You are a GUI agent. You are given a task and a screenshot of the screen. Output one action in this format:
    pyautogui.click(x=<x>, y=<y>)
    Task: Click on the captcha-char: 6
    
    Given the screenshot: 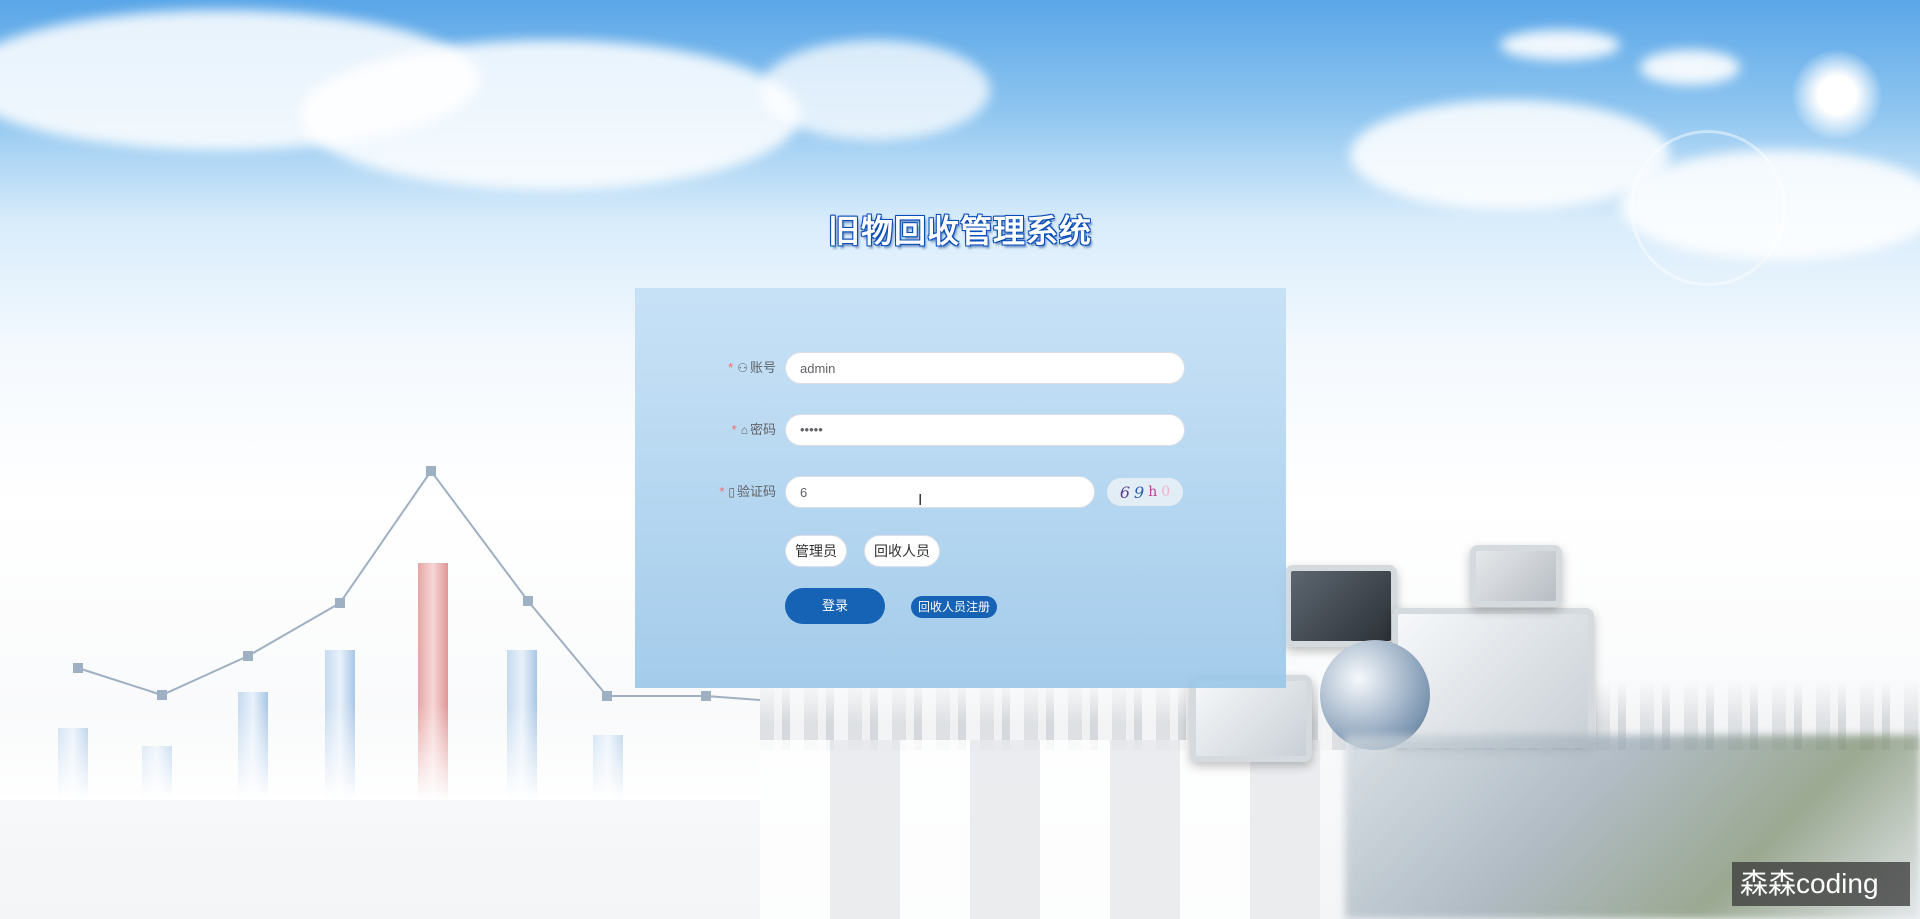 What is the action you would take?
    pyautogui.click(x=1125, y=492)
    